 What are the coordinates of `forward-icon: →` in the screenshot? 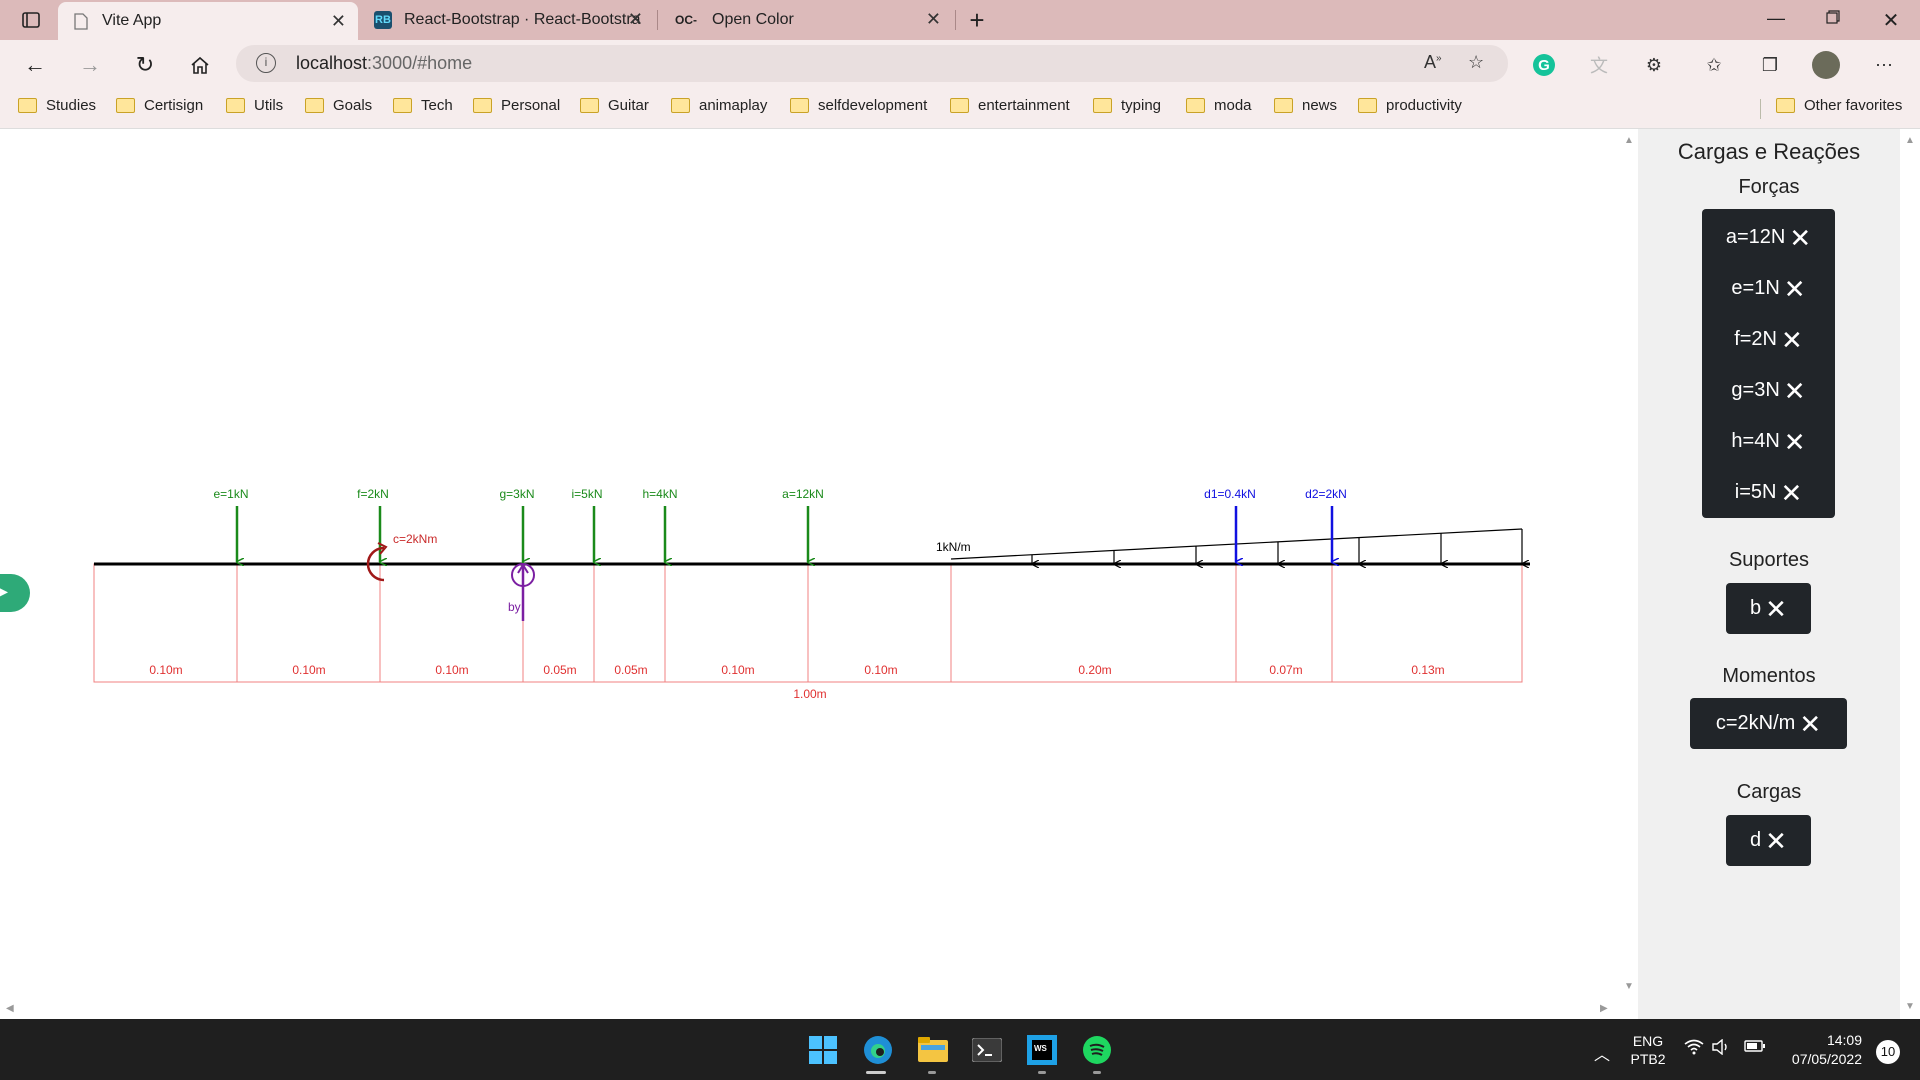 It's located at (90, 65).